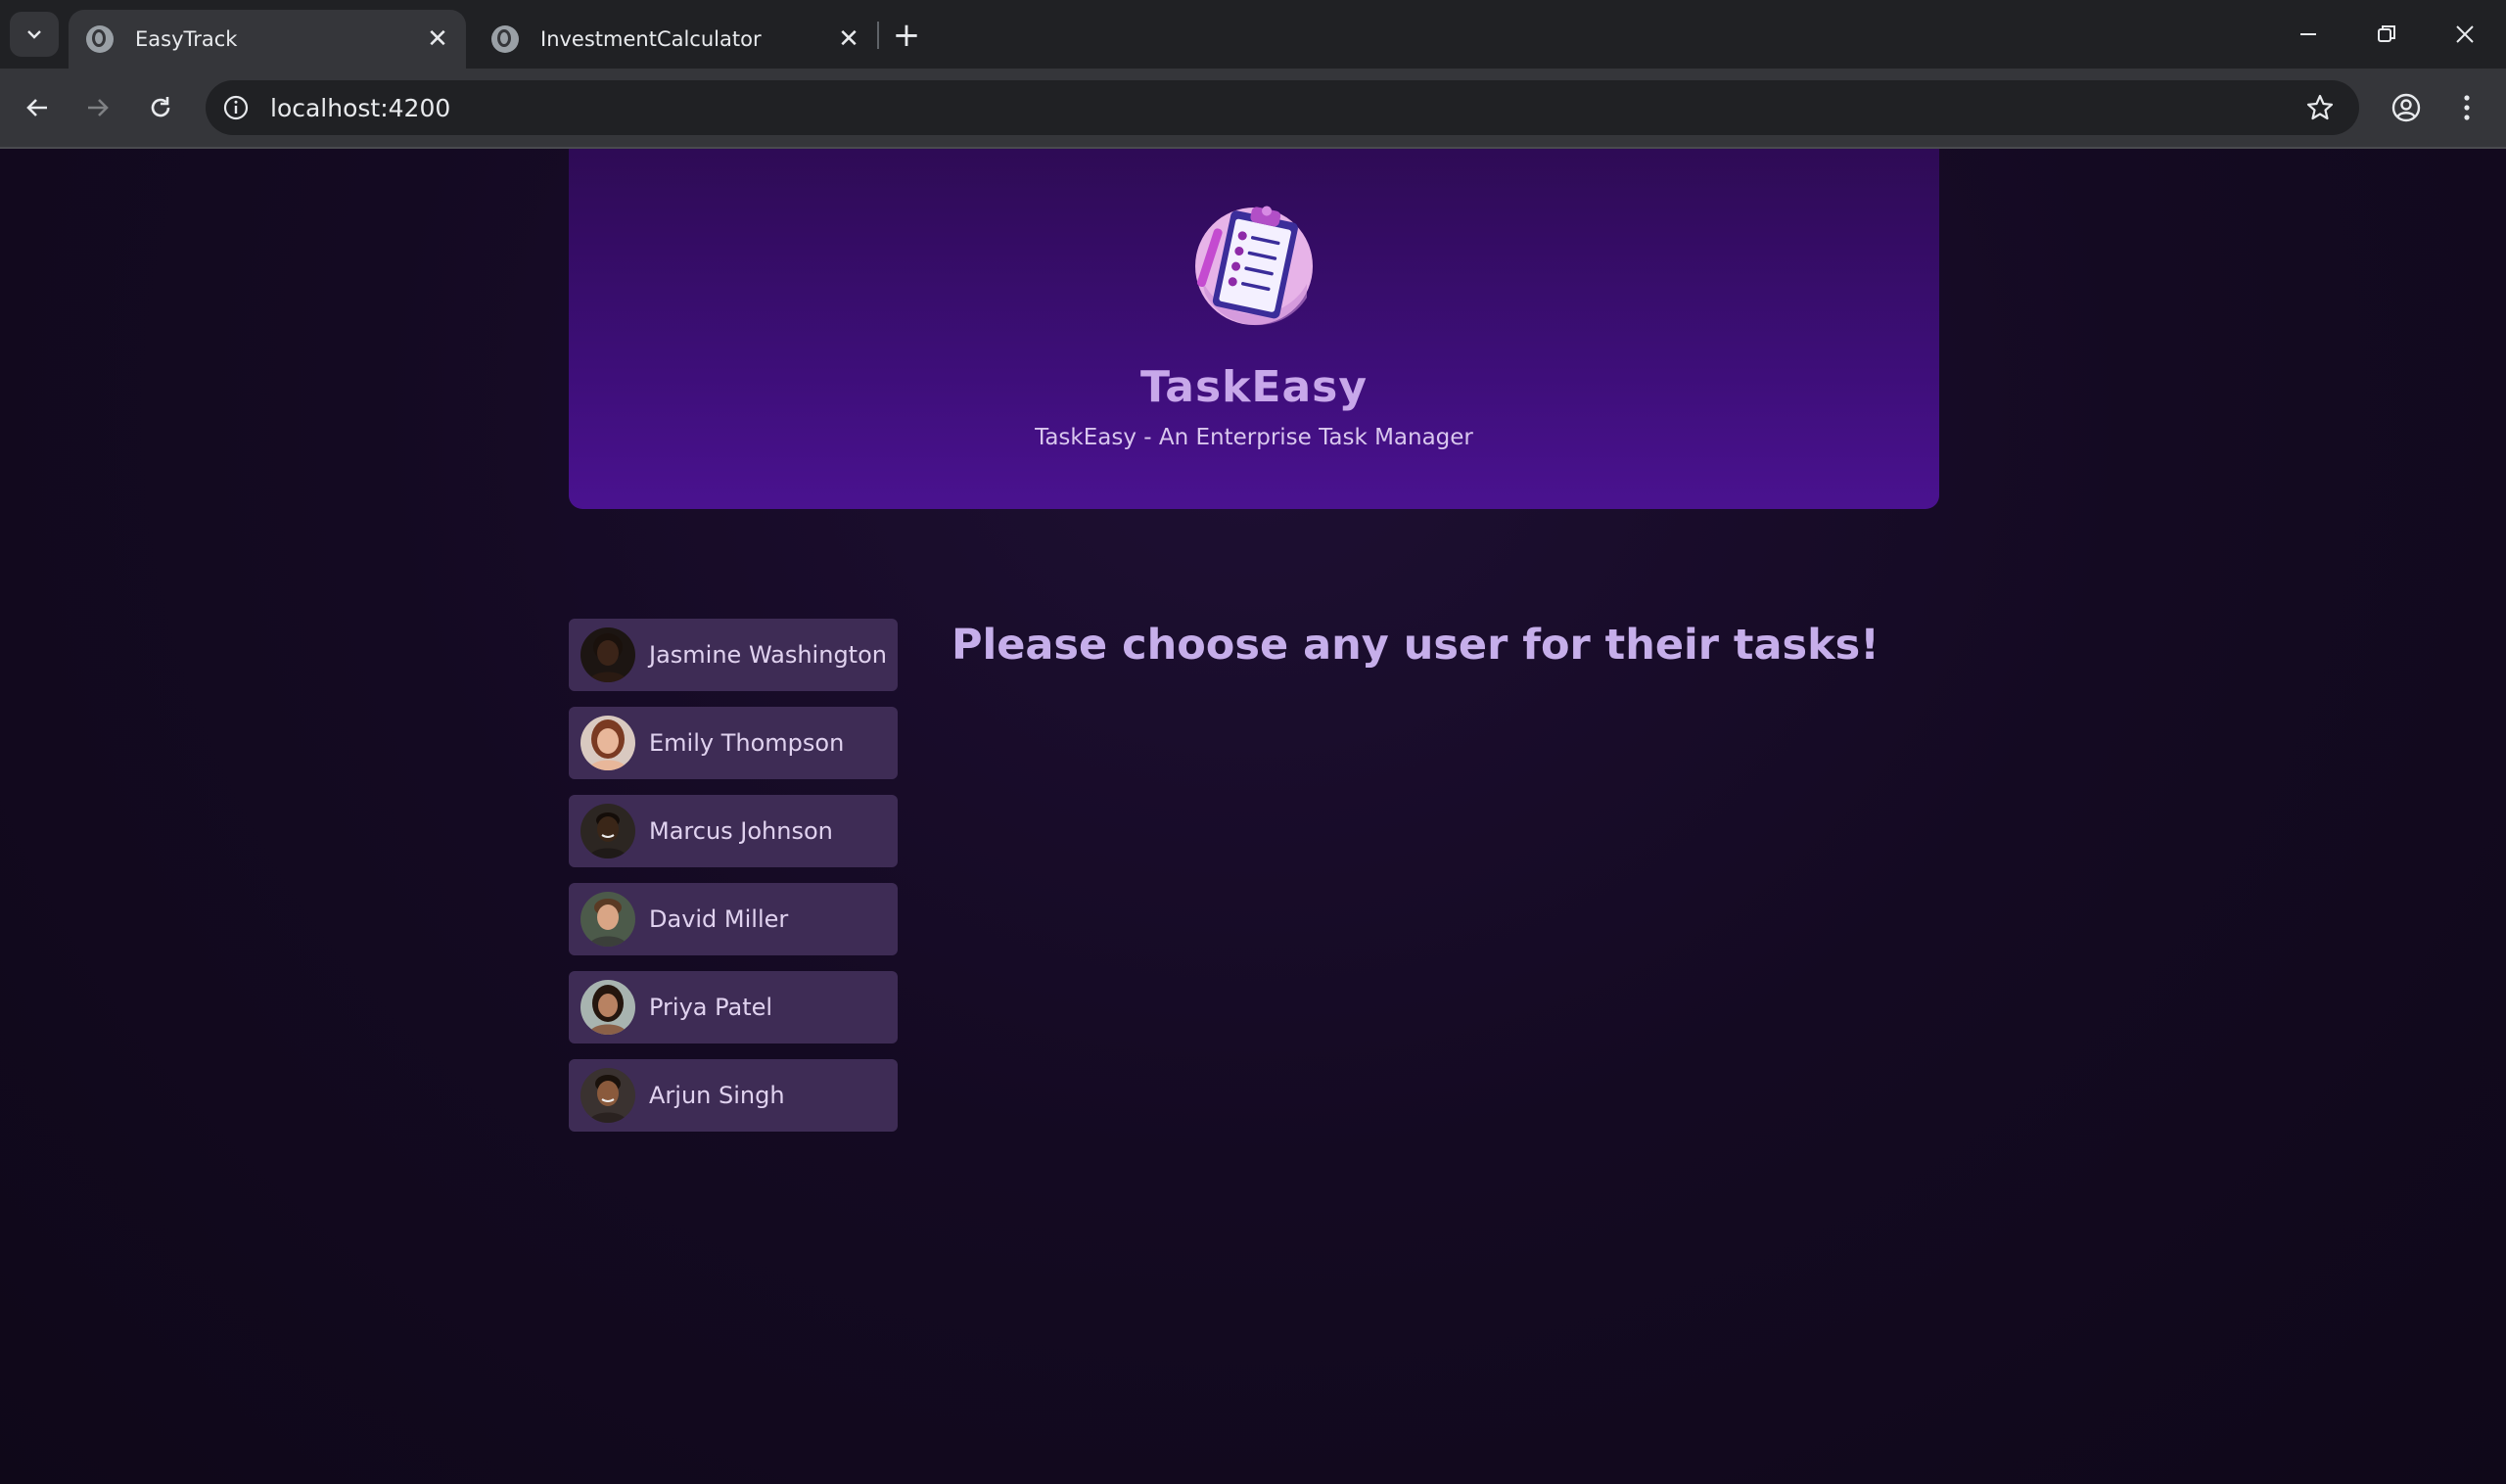  What do you see at coordinates (906, 35) in the screenshot?
I see `new-tab-button: +` at bounding box center [906, 35].